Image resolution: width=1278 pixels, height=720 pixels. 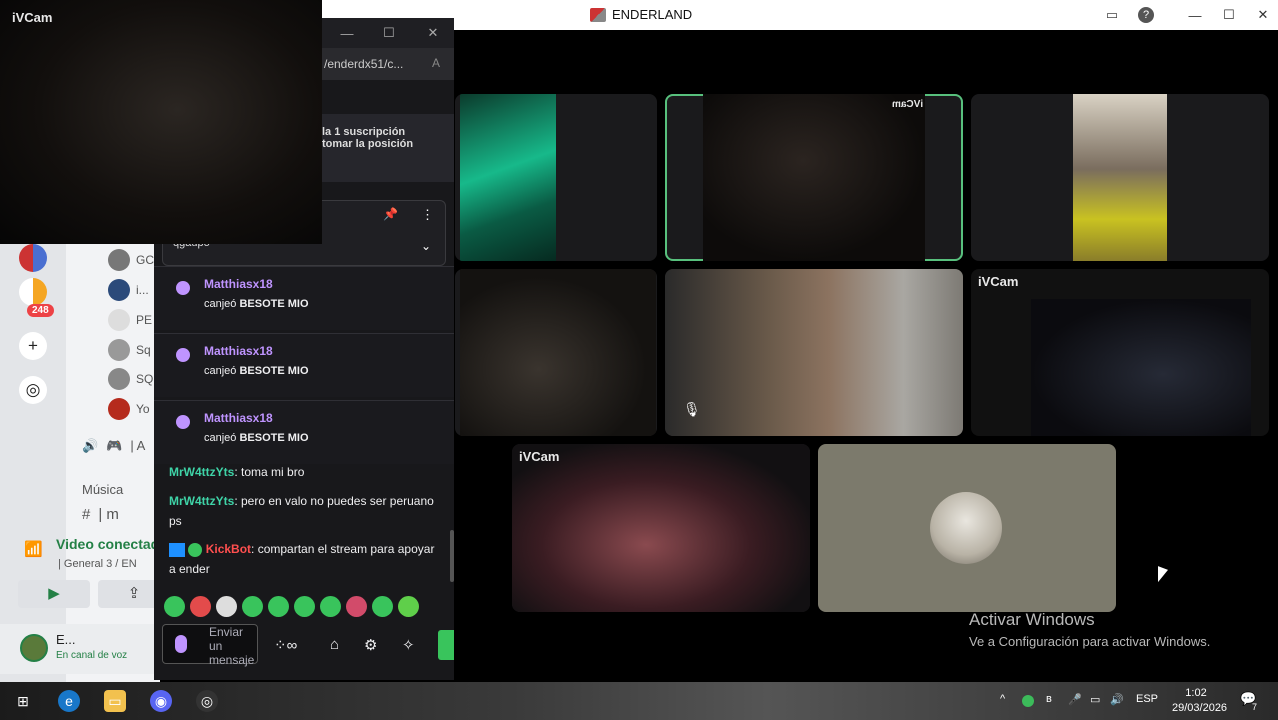 I want to click on member-item: PE, so click(x=130, y=320).